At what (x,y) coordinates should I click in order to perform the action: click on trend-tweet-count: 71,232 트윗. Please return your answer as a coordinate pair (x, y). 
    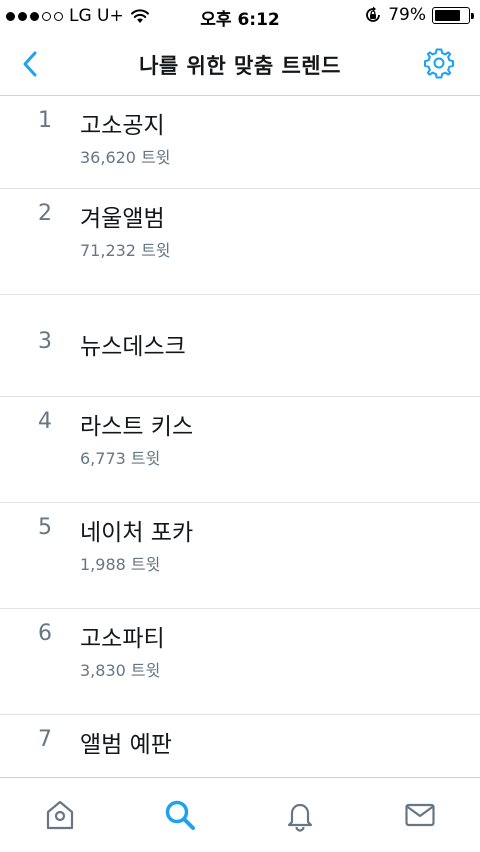
    Looking at the image, I should click on (125, 250).